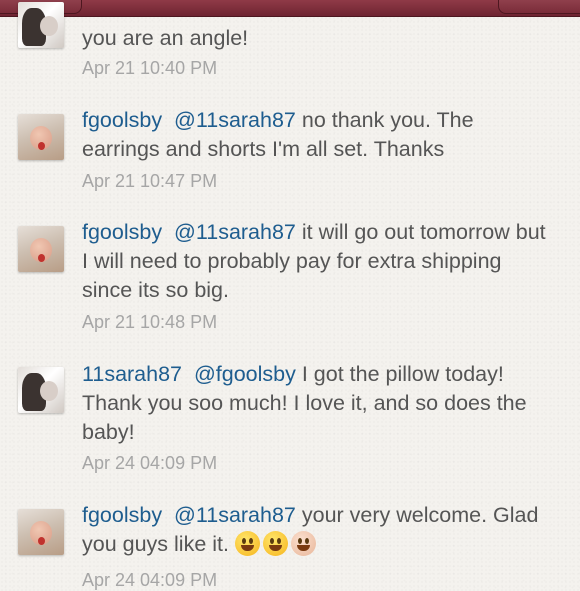  I want to click on comment-text: you are an angle!, so click(317, 38).